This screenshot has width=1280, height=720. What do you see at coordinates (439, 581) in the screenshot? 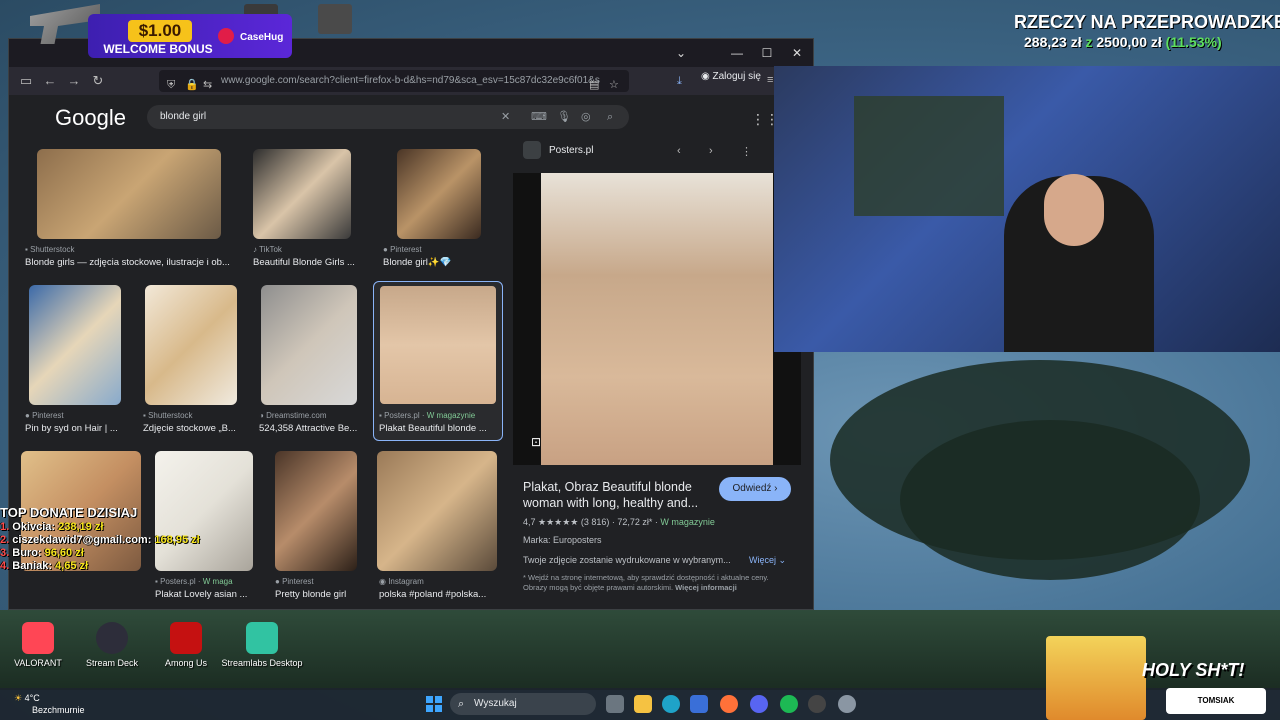
I see `result-source: ◉ Instagram` at bounding box center [439, 581].